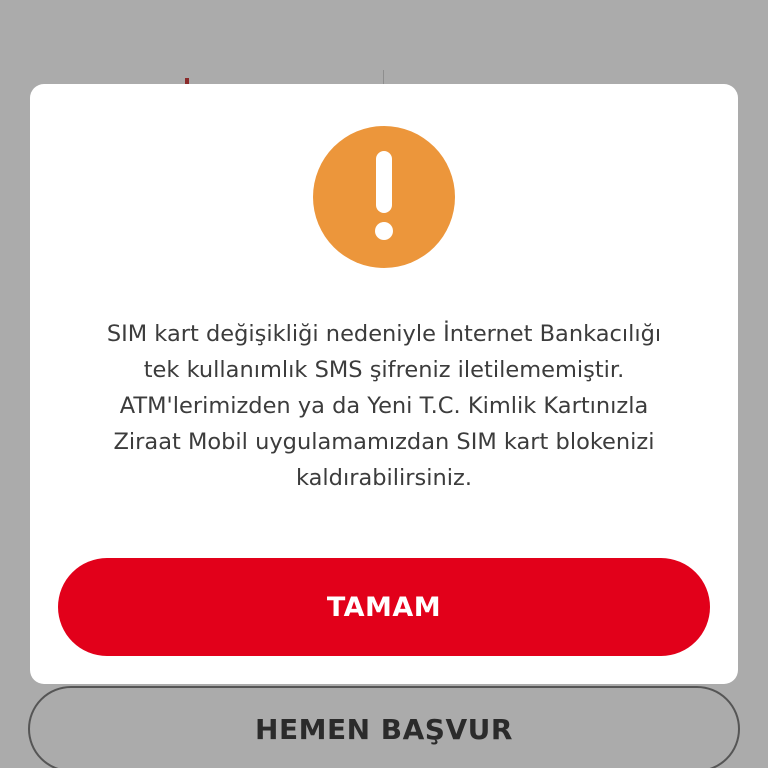 The image size is (768, 768). I want to click on apply-now-button-label: HEMEN BAŞVUR, so click(384, 729).